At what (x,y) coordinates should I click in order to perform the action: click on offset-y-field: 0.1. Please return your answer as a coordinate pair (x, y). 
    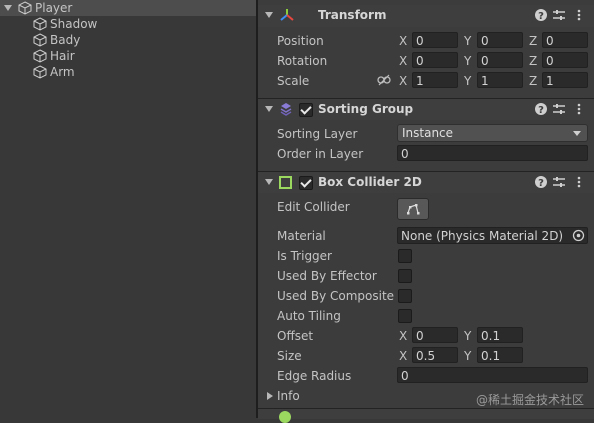
    Looking at the image, I should click on (500, 335).